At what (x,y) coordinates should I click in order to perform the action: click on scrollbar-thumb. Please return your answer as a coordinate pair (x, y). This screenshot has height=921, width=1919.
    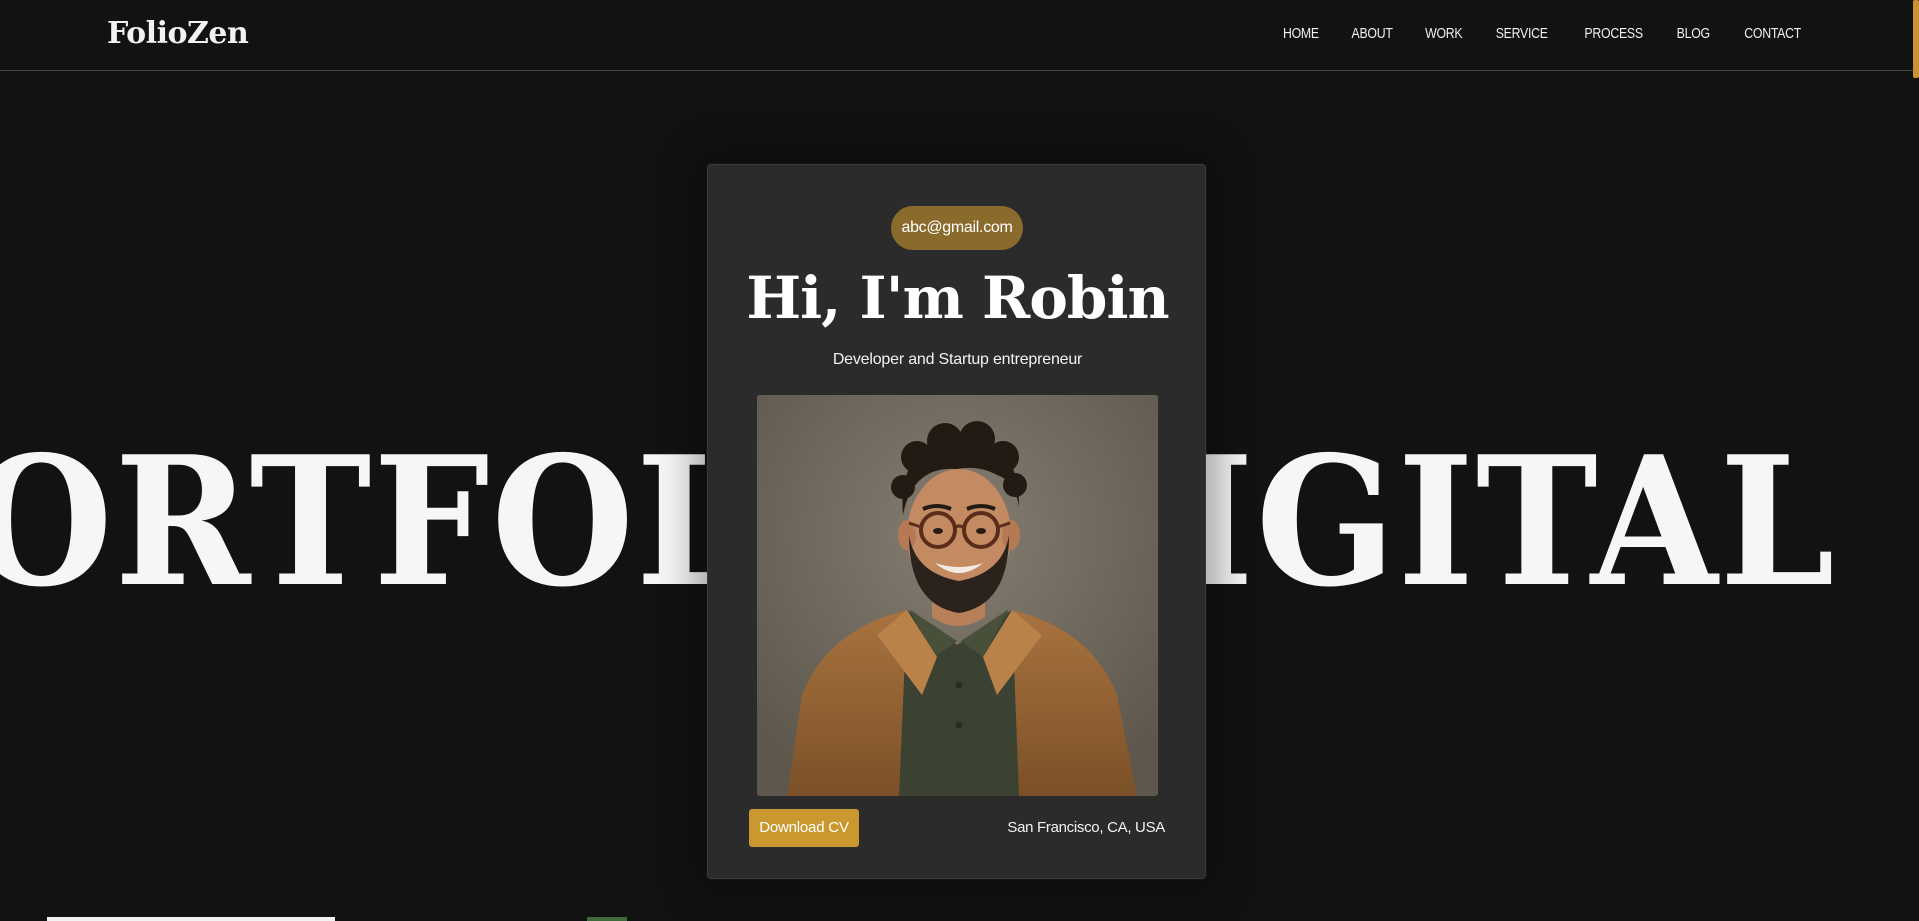
    Looking at the image, I should click on (1916, 39).